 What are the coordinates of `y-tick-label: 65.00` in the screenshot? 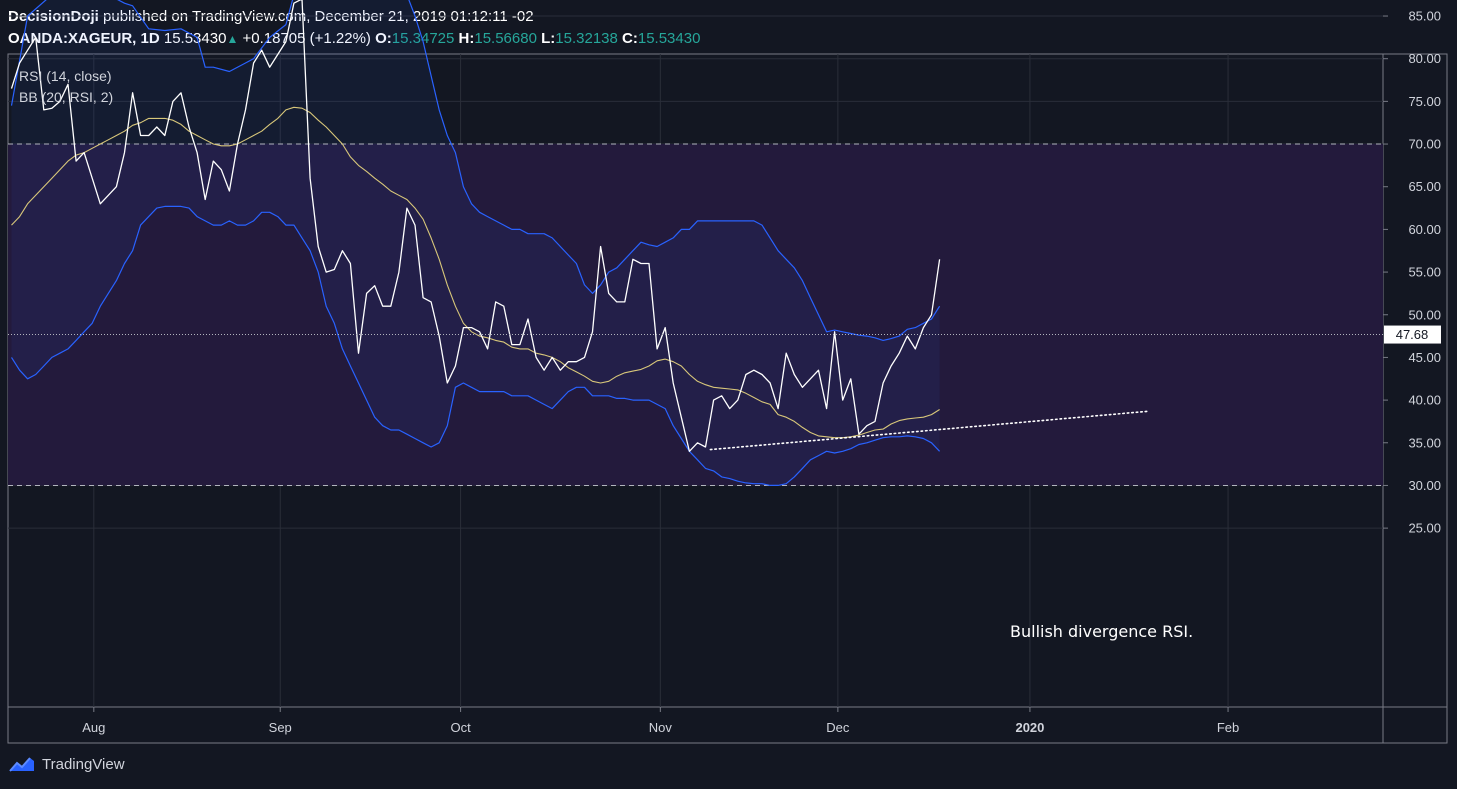 It's located at (1424, 186).